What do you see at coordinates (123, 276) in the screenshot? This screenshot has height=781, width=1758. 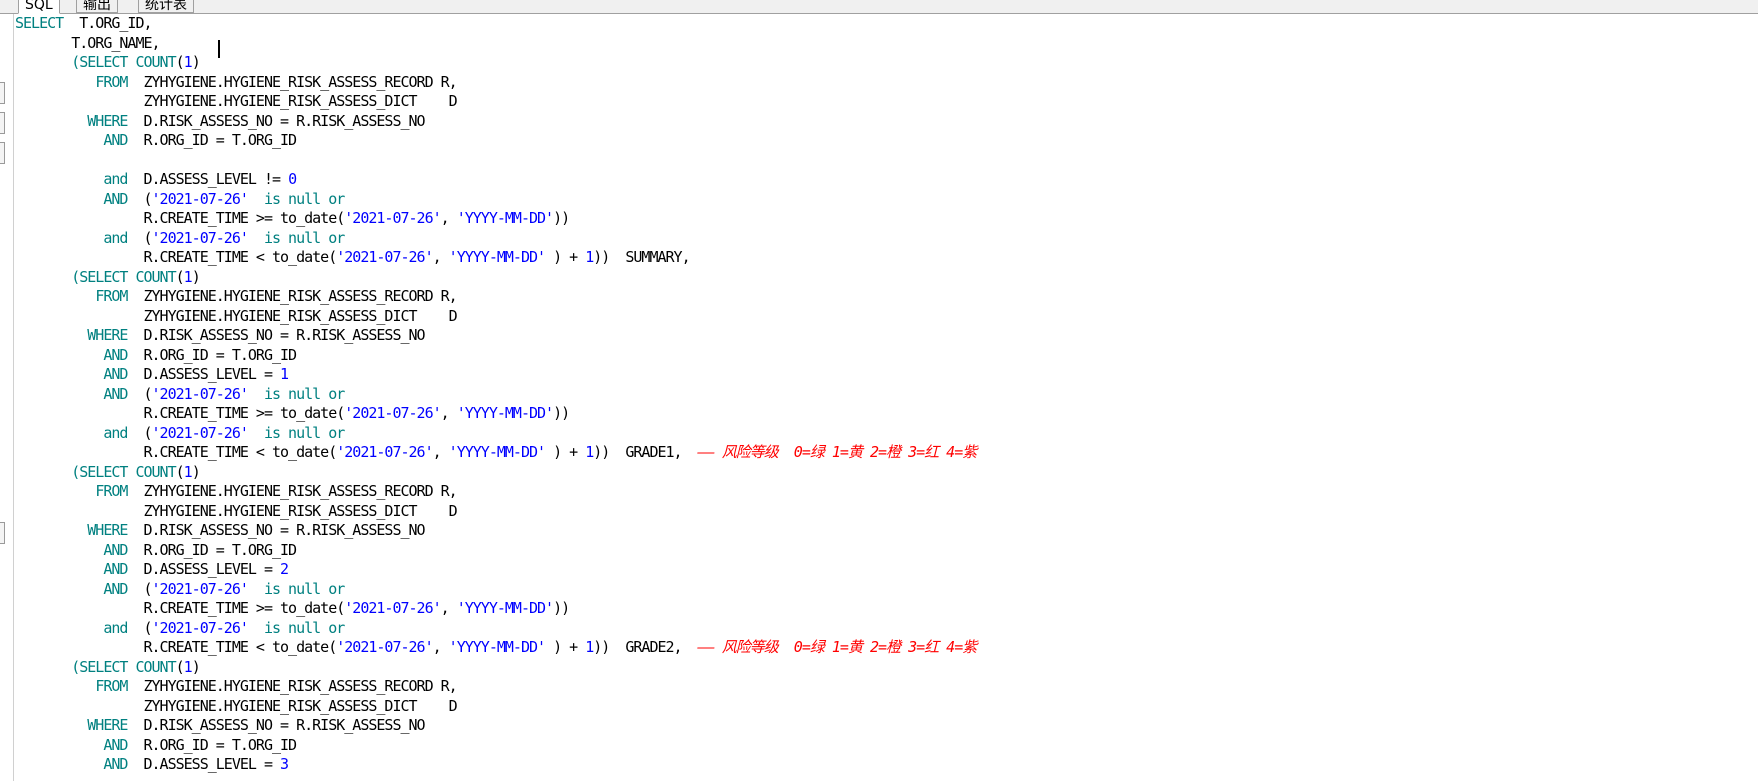 I see `code-keyword: (SELECT COUNT` at bounding box center [123, 276].